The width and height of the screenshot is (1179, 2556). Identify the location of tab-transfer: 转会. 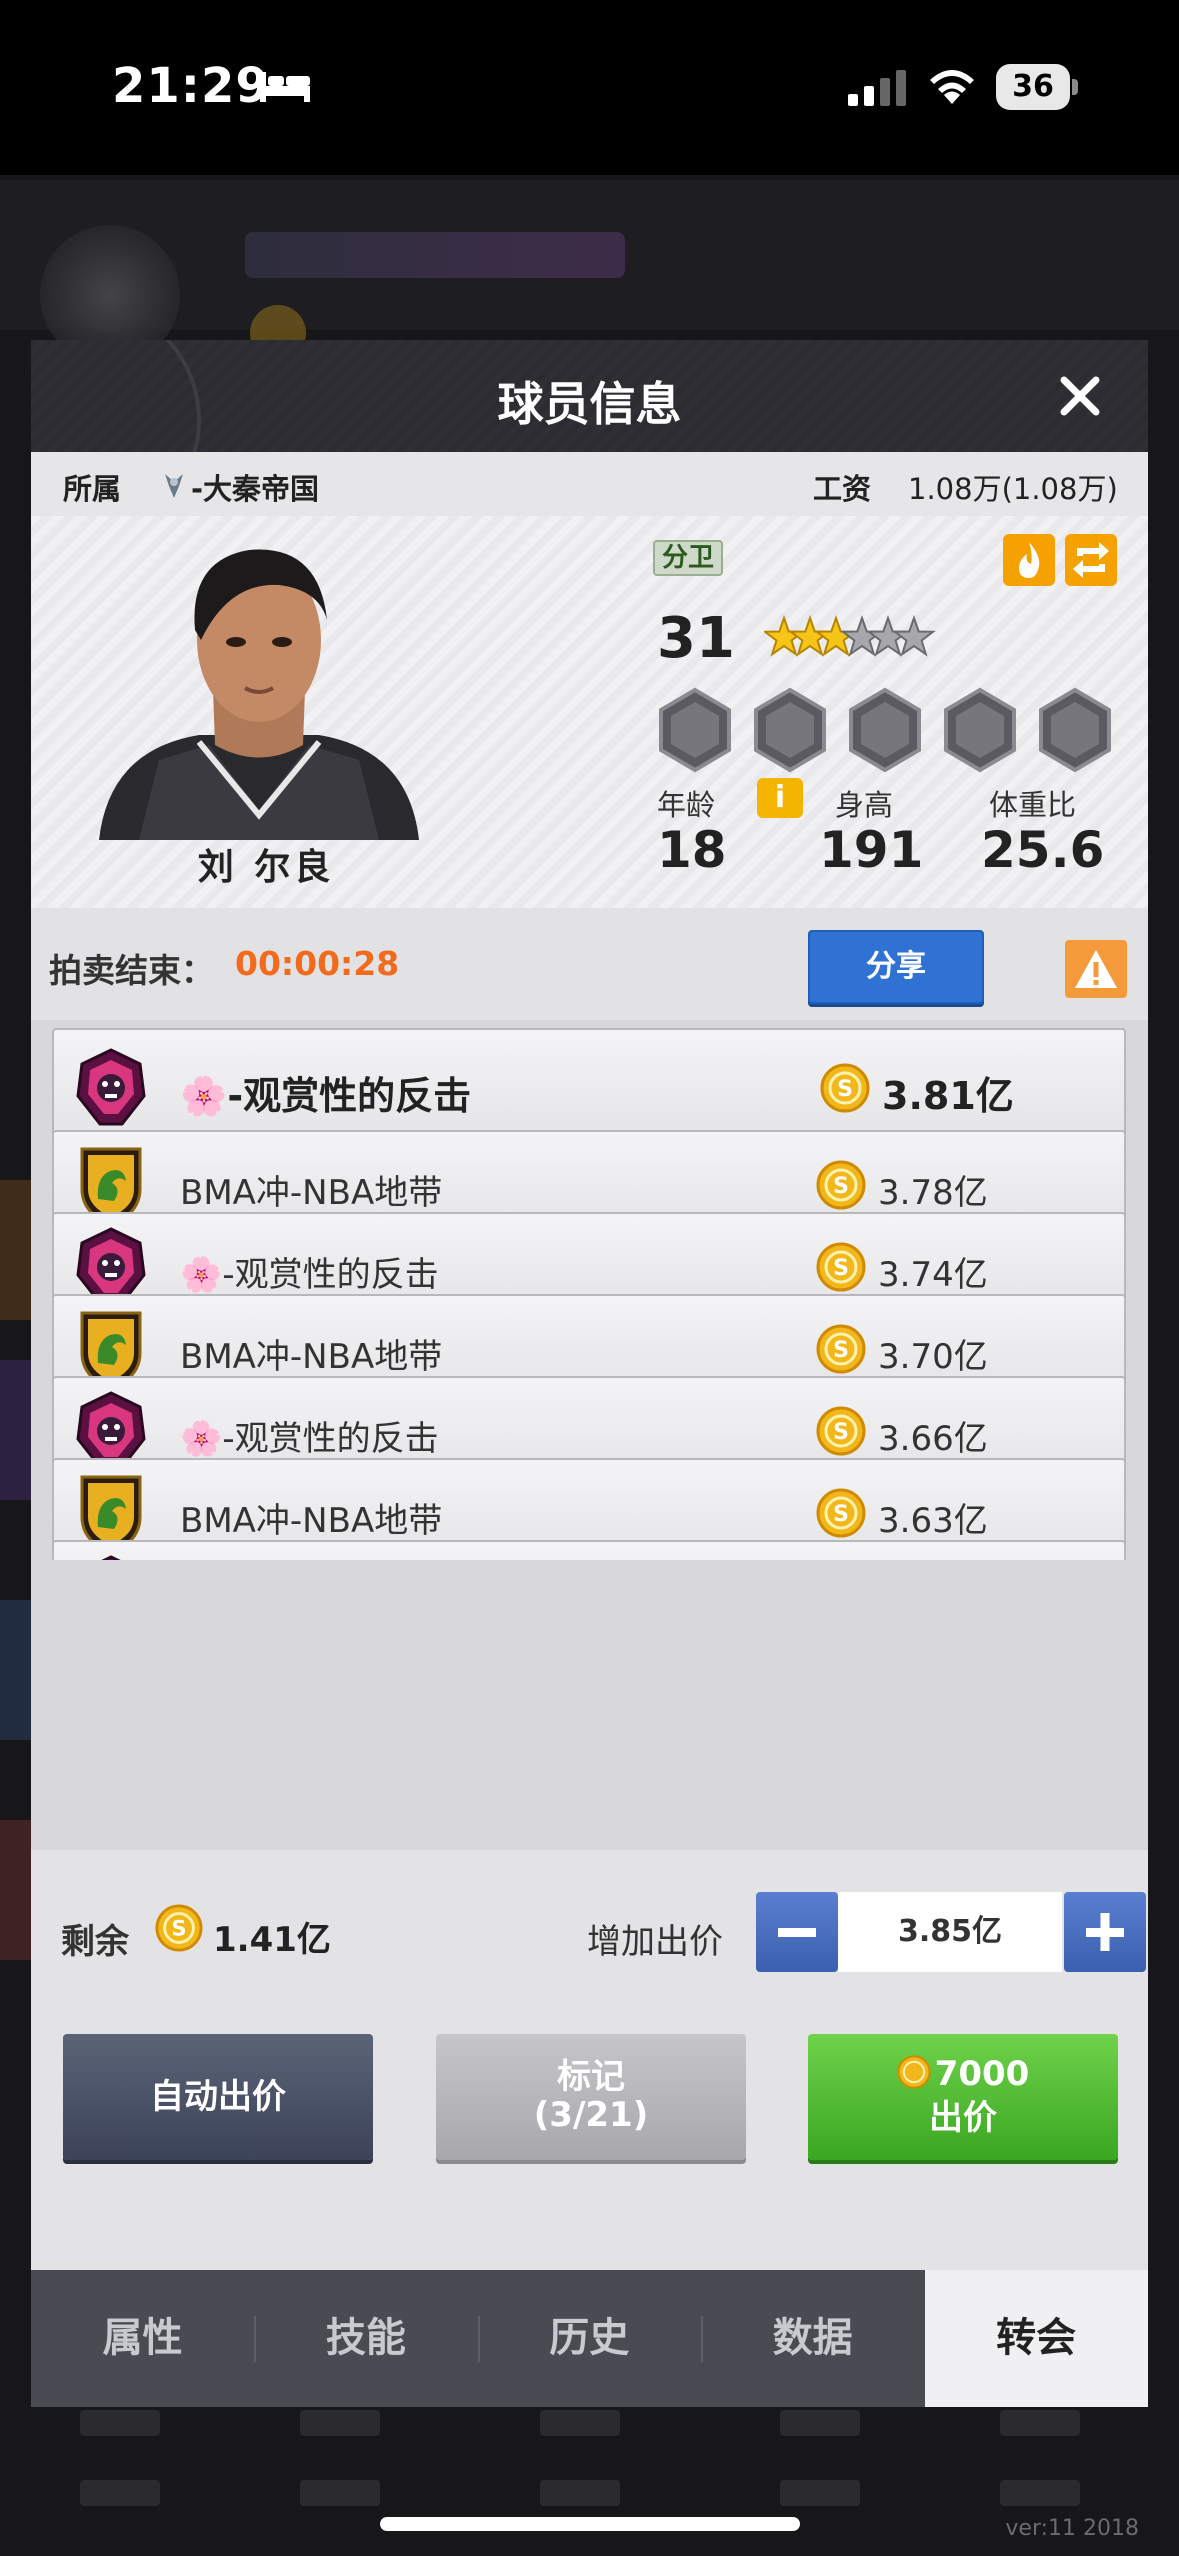
(1036, 2338).